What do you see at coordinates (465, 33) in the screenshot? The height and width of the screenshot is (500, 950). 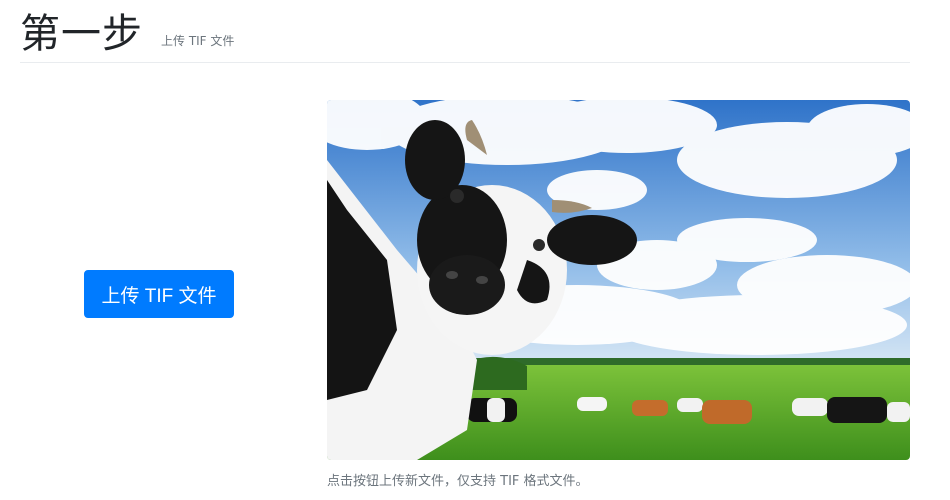 I see `page-header: 第一步 上传 TIF 文件` at bounding box center [465, 33].